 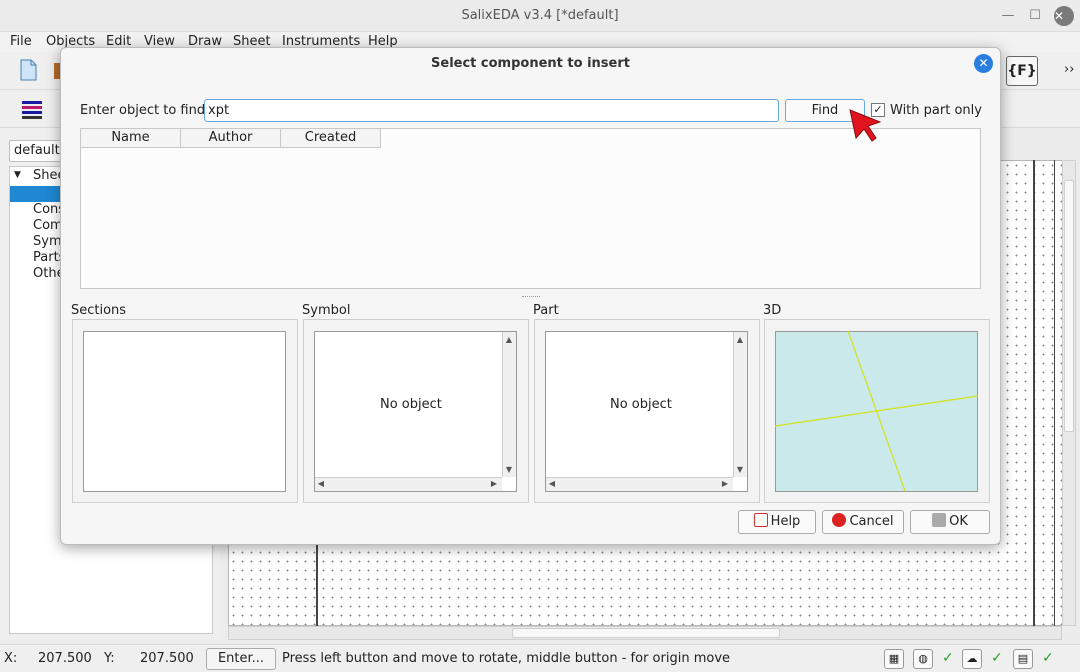 I want to click on splitter-handle, so click(x=531, y=296).